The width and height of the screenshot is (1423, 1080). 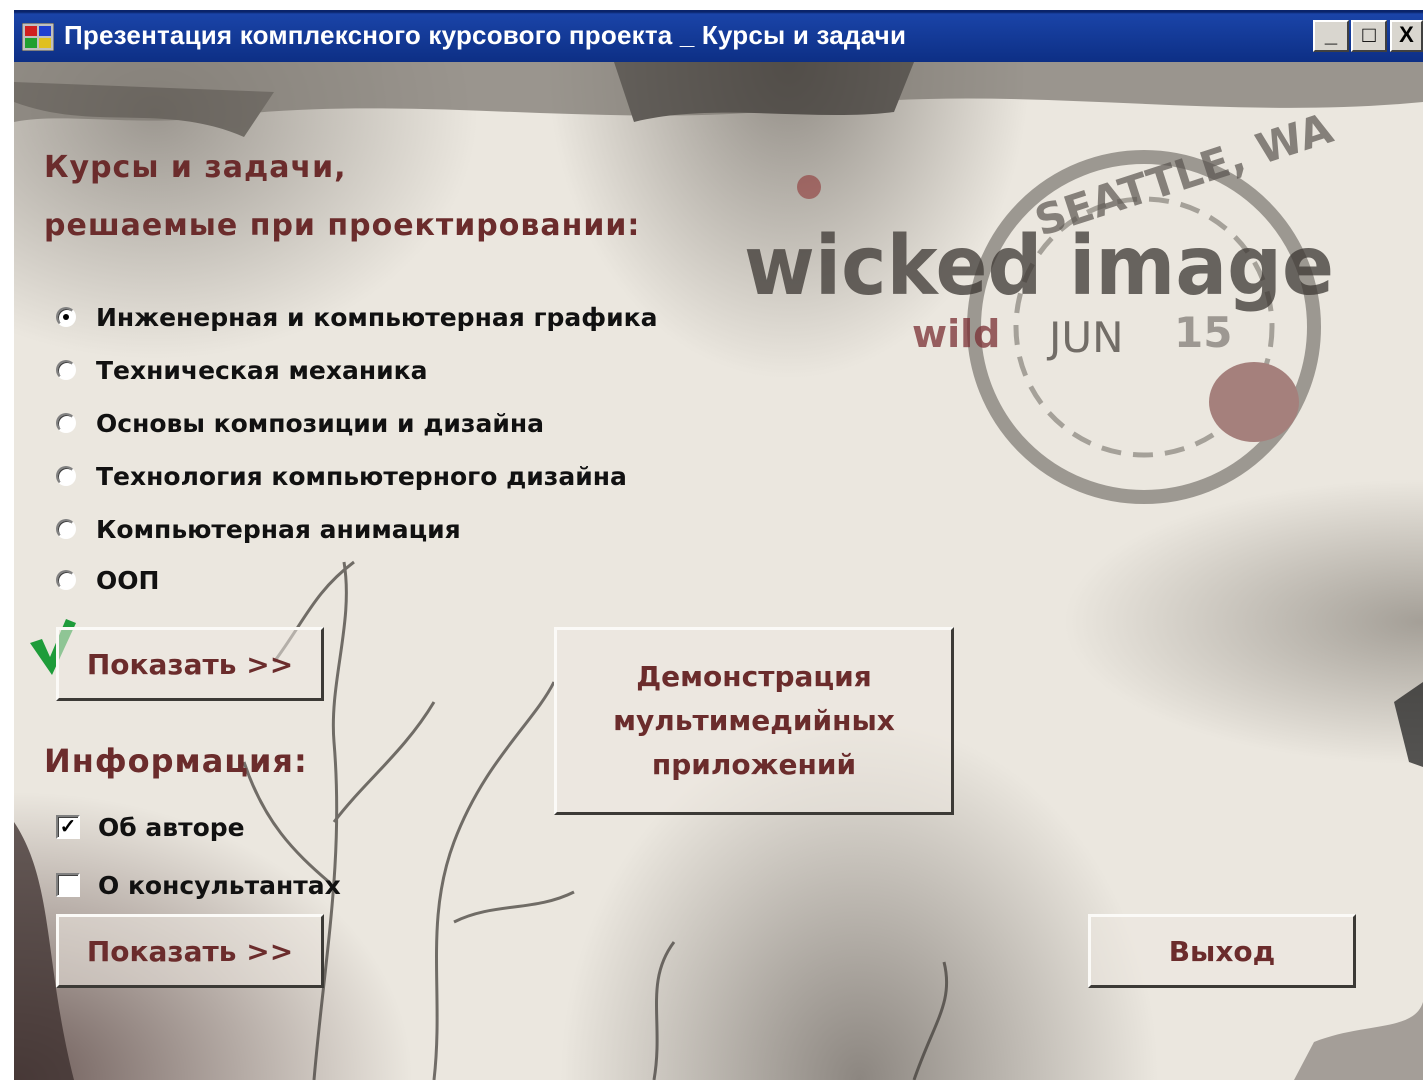 What do you see at coordinates (342, 225) in the screenshot?
I see `courses-heading-line2: решаемые при проектировании:` at bounding box center [342, 225].